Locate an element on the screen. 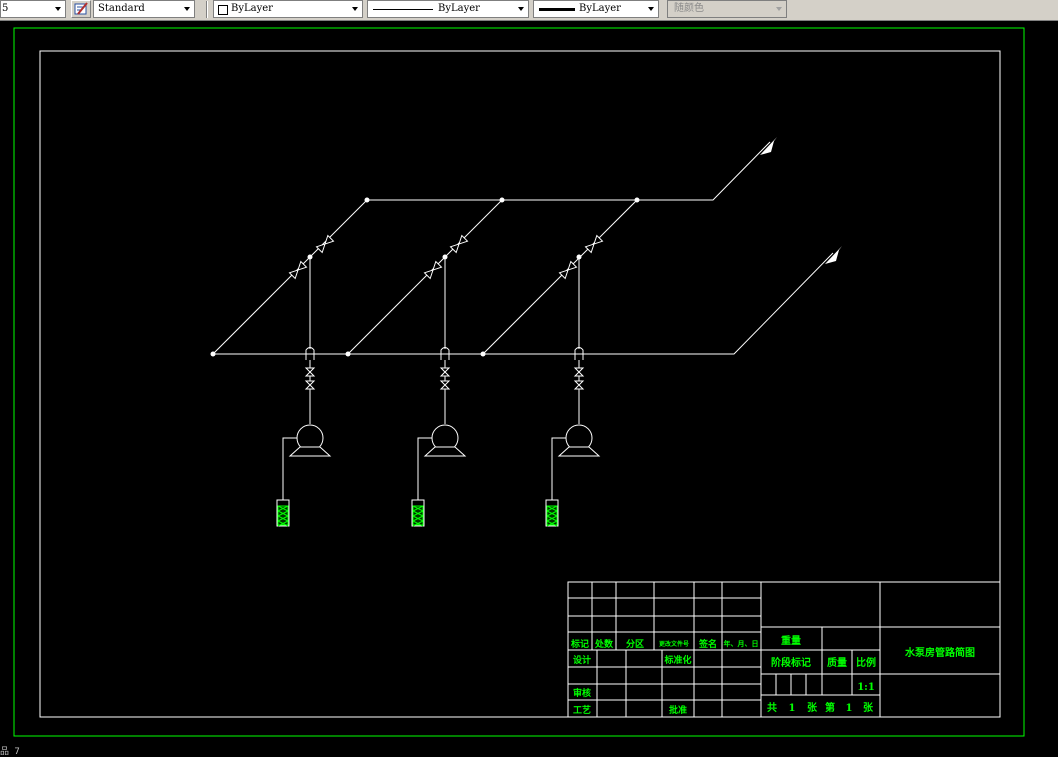 This screenshot has width=1058, height=757. lineweight-value: ByLayer is located at coordinates (600, 8).